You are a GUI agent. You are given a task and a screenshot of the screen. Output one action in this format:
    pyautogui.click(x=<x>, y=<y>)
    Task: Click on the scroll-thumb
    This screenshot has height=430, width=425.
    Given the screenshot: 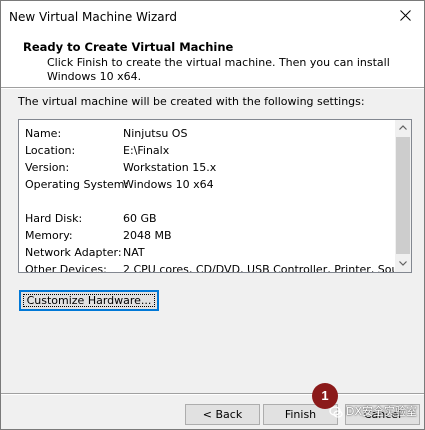 What is the action you would take?
    pyautogui.click(x=403, y=195)
    